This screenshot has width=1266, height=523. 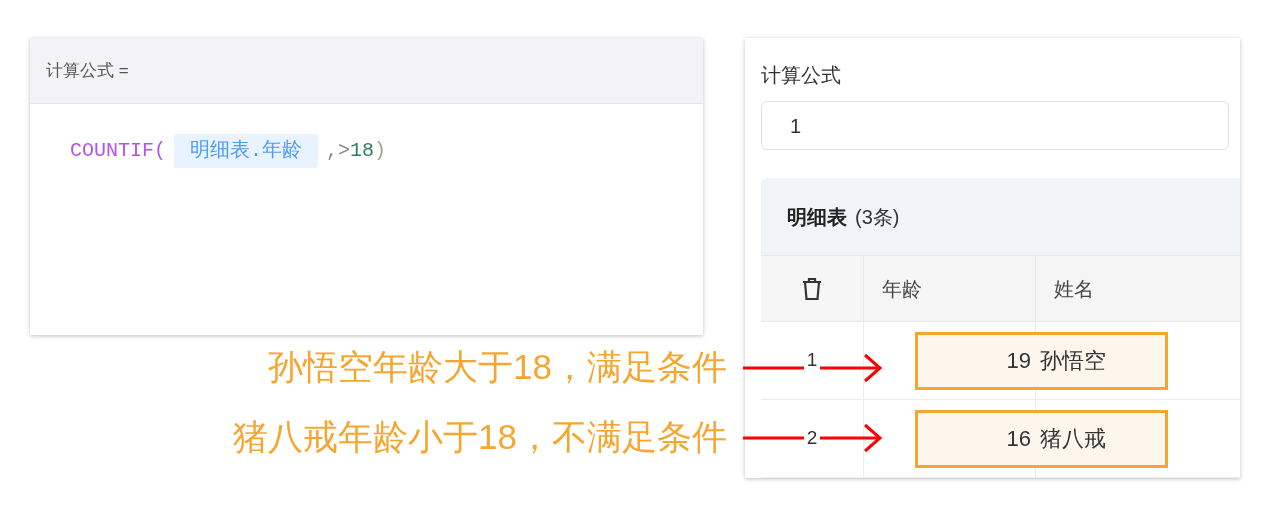 I want to click on annotation-text: 猪八戒年龄小于18，不满足条件, so click(x=480, y=437).